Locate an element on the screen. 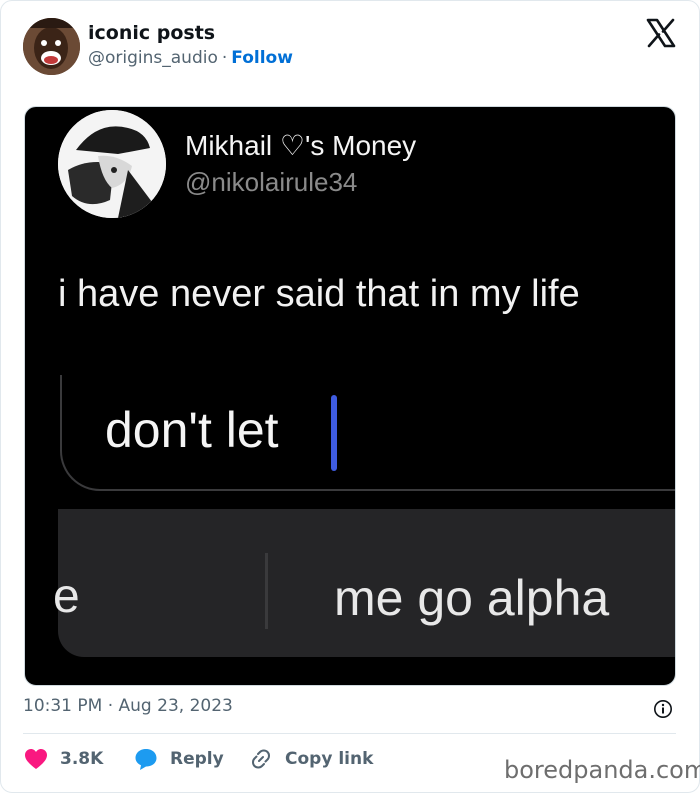 The height and width of the screenshot is (793, 700). like-button: 3.8K is located at coordinates (63, 759).